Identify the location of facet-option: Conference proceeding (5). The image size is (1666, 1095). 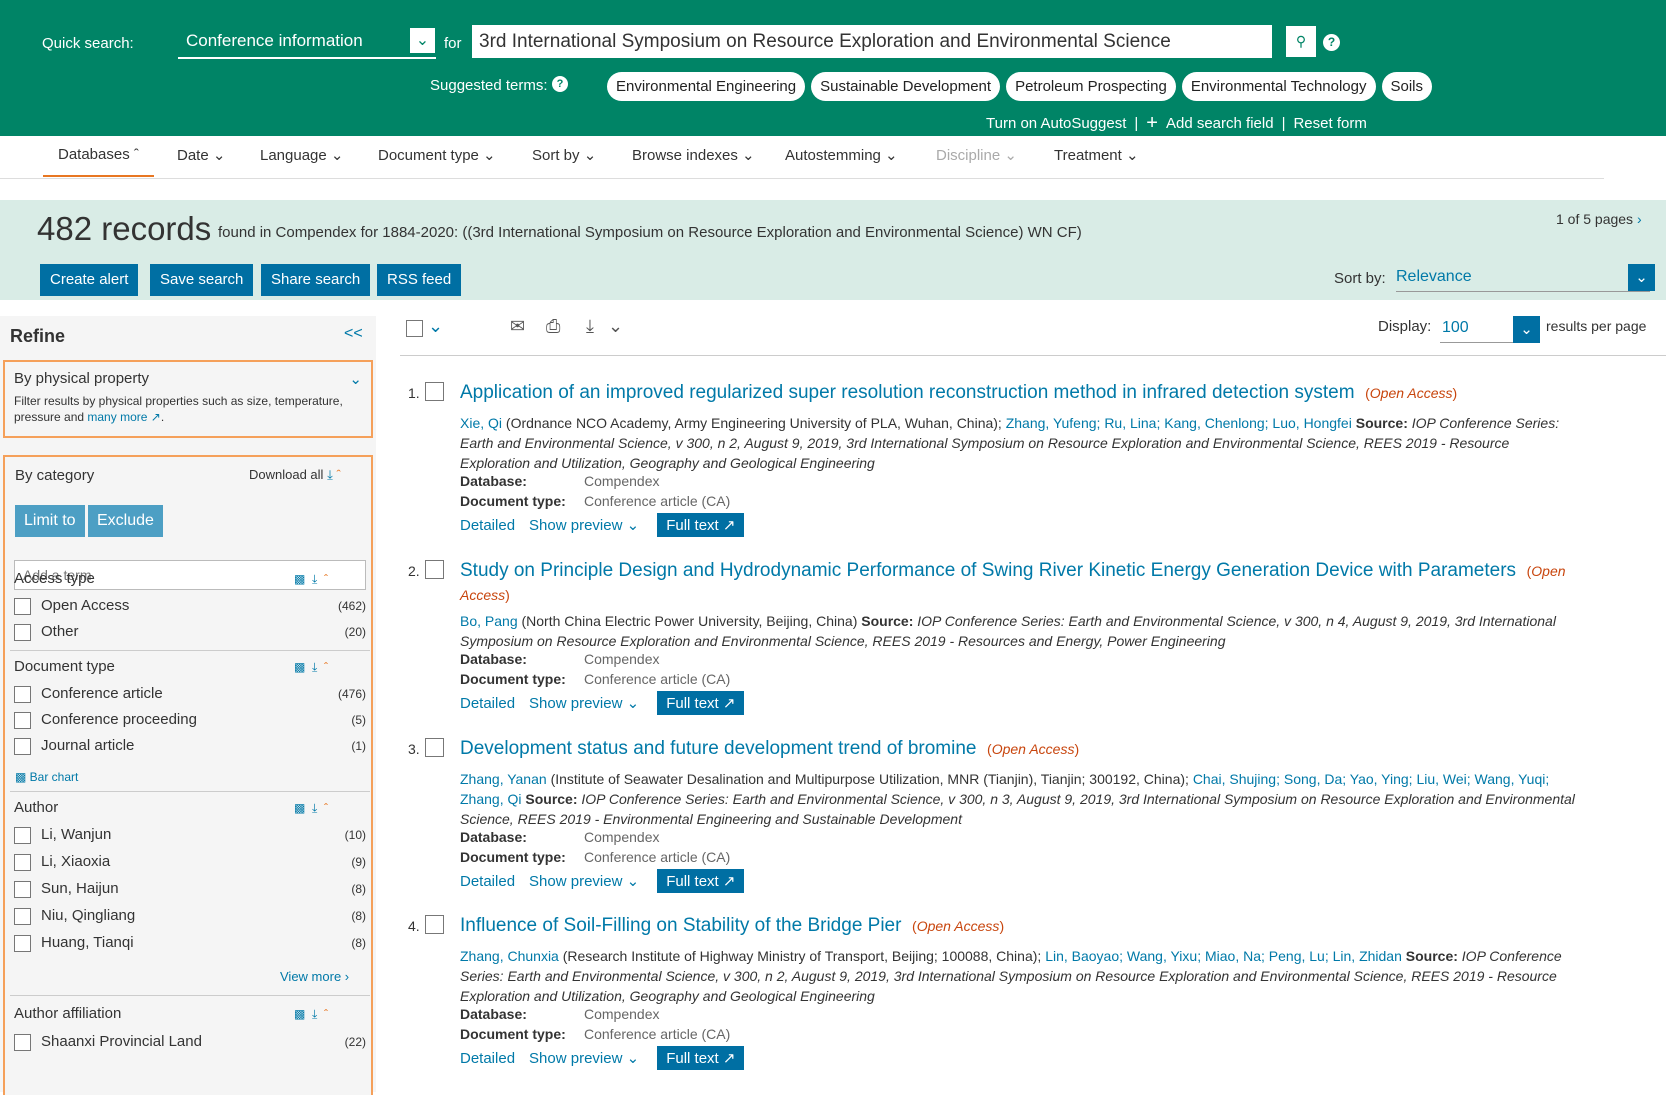
(190, 720).